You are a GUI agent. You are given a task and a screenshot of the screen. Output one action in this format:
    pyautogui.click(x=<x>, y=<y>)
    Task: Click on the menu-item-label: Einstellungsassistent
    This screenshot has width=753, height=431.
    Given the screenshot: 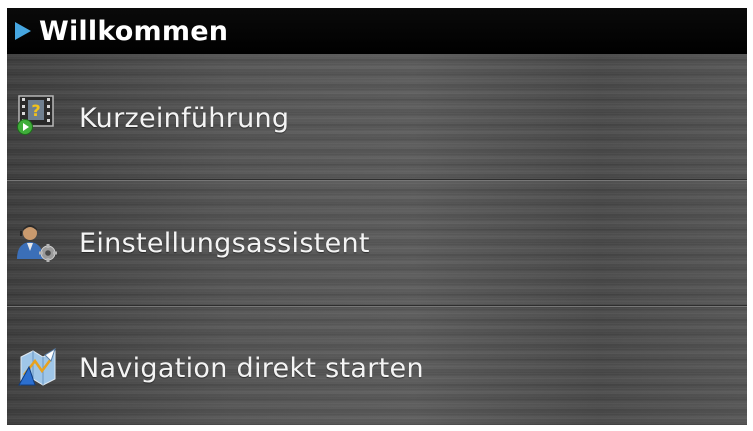 What is the action you would take?
    pyautogui.click(x=224, y=243)
    